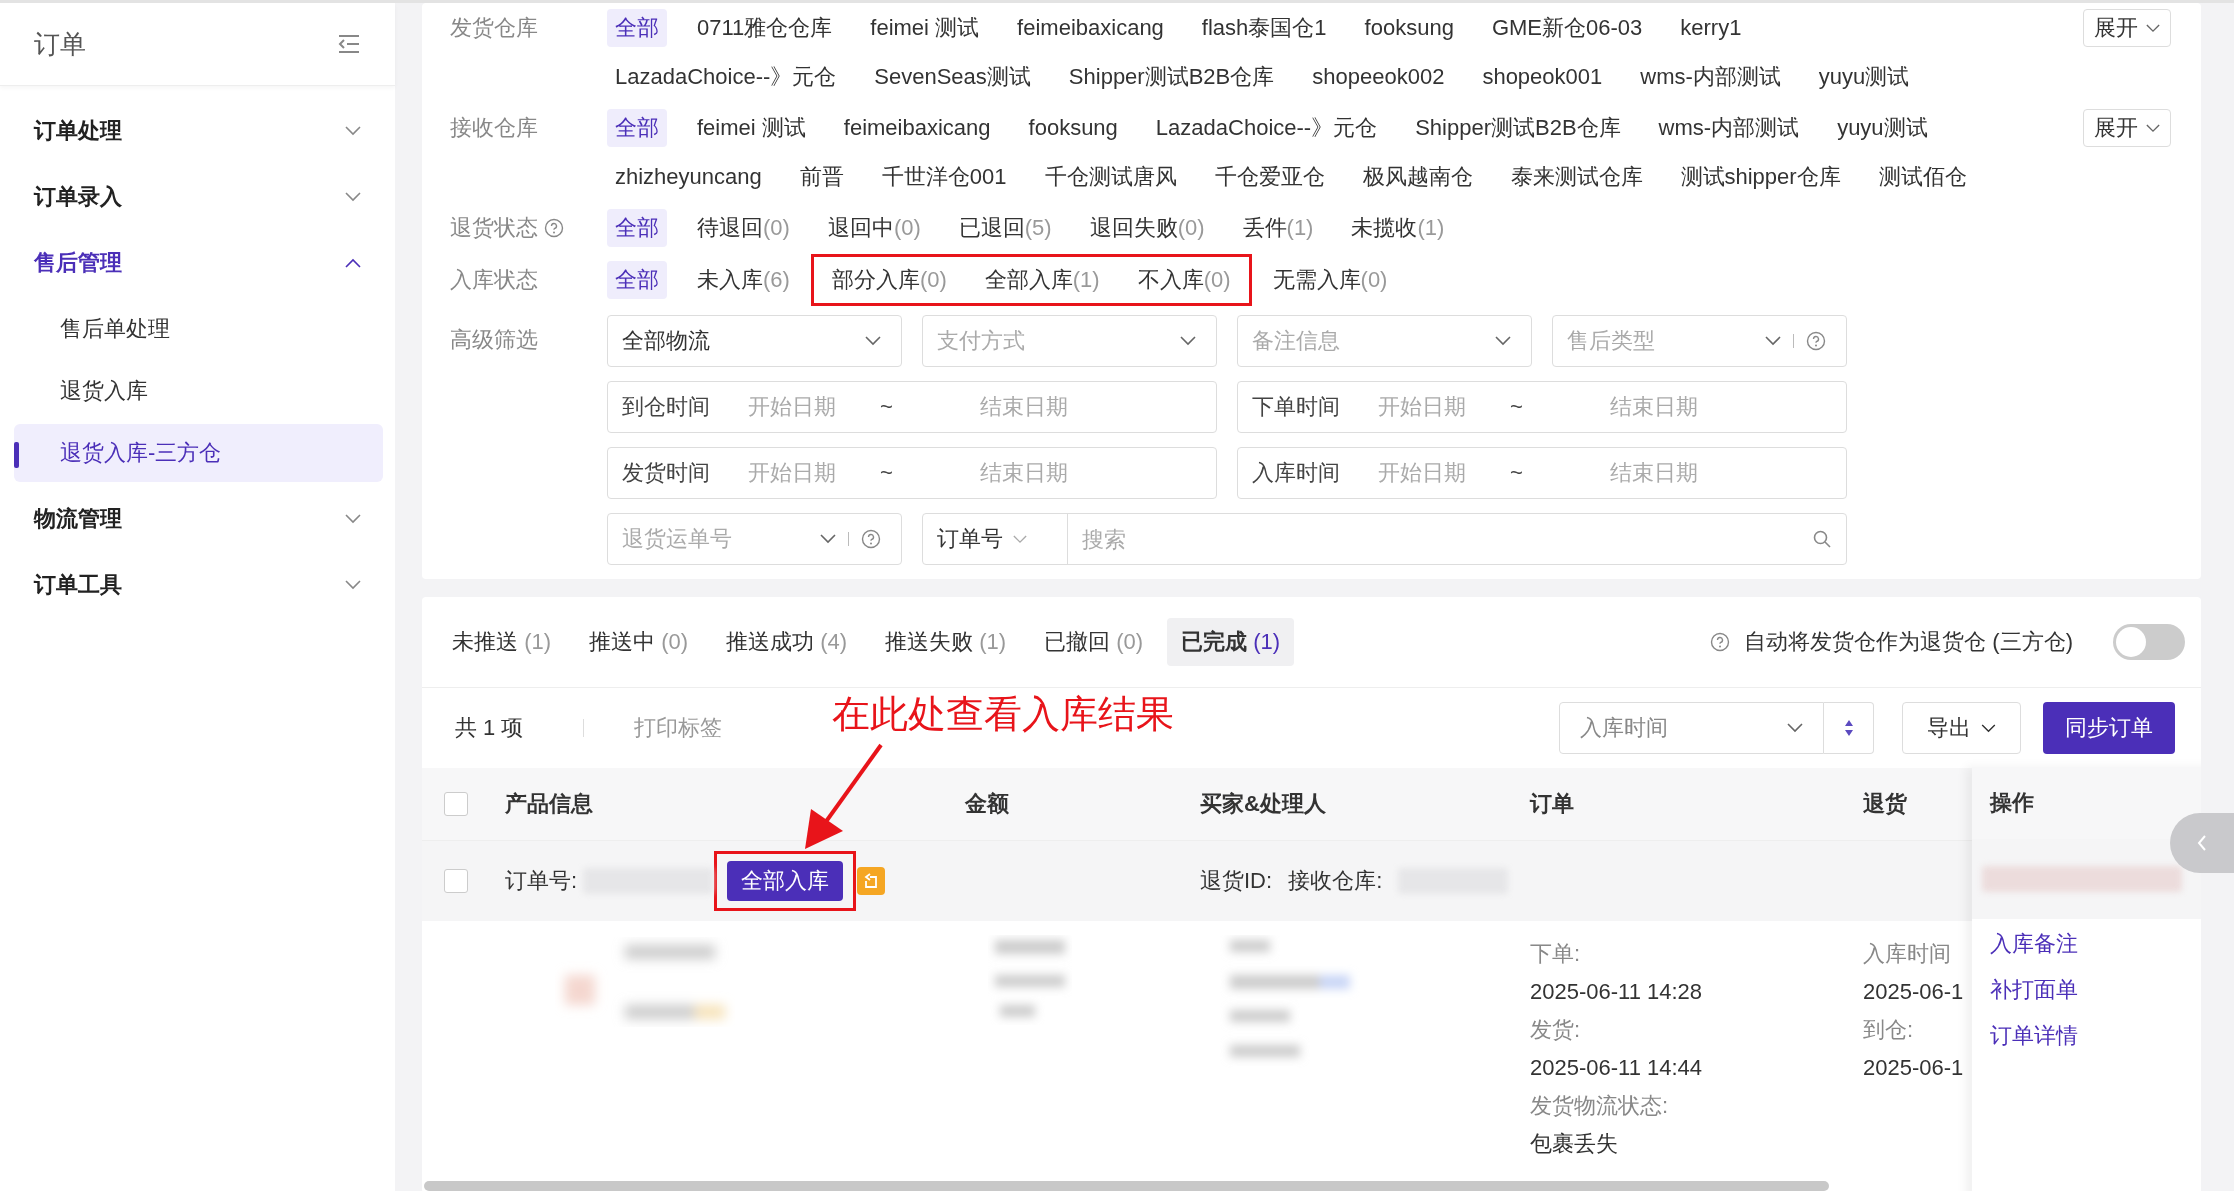 The image size is (2234, 1191). I want to click on status-tab: 推送中 (0), so click(639, 642).